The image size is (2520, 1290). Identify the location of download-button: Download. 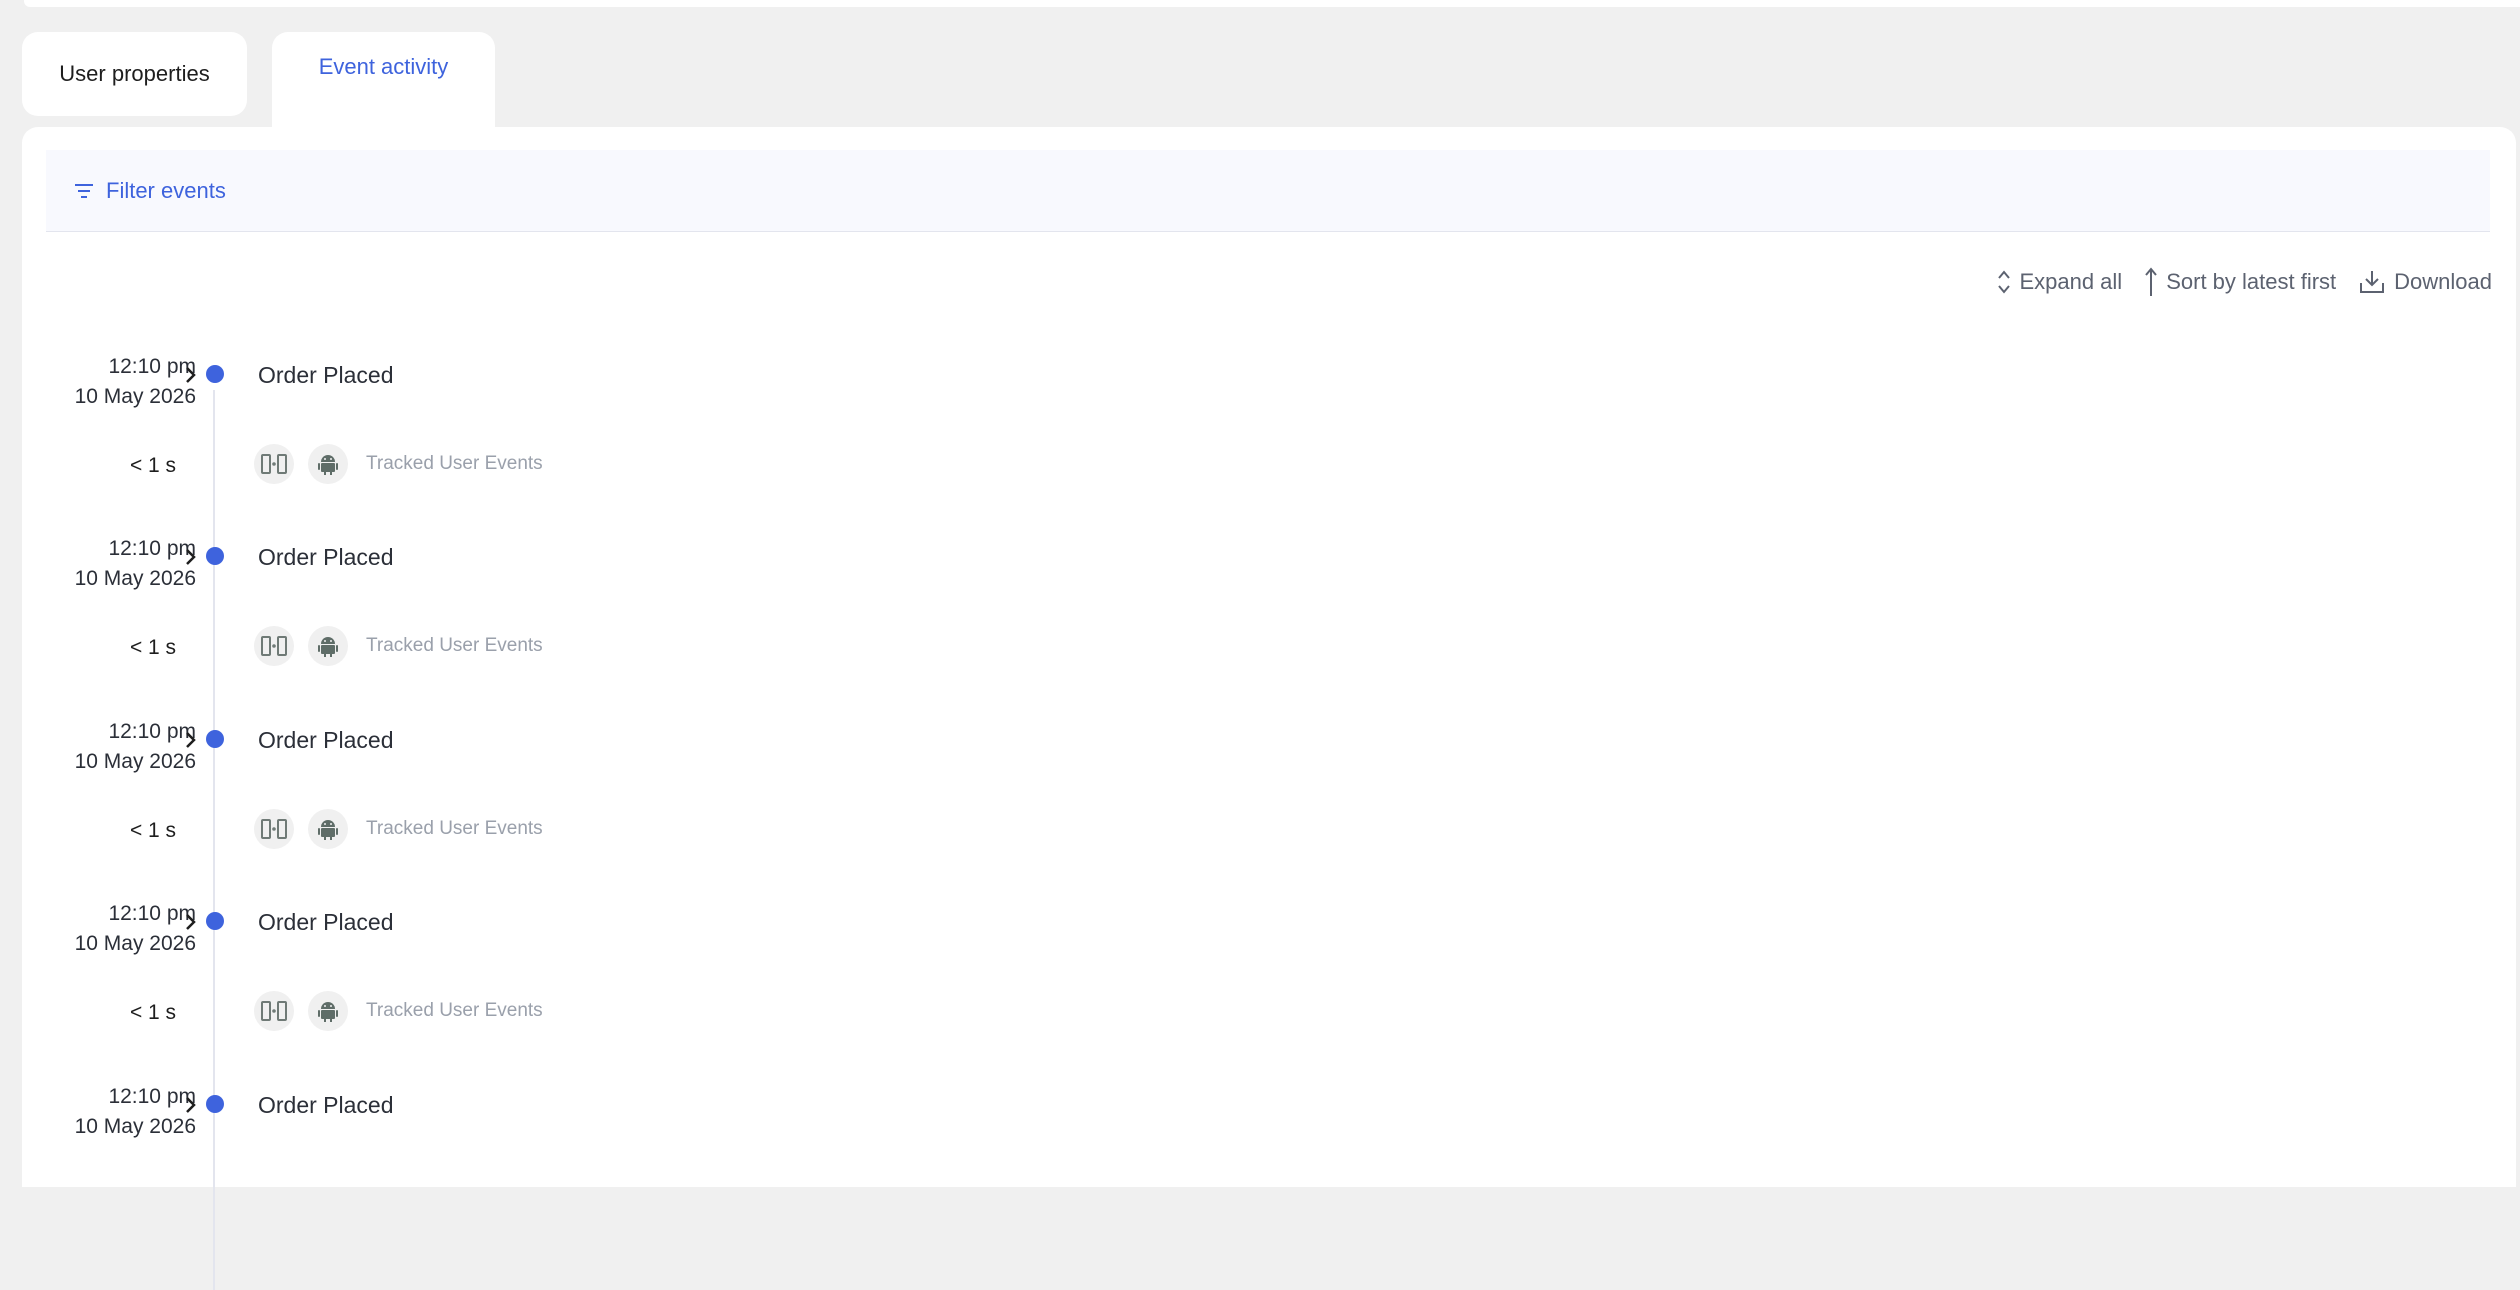
(2425, 282).